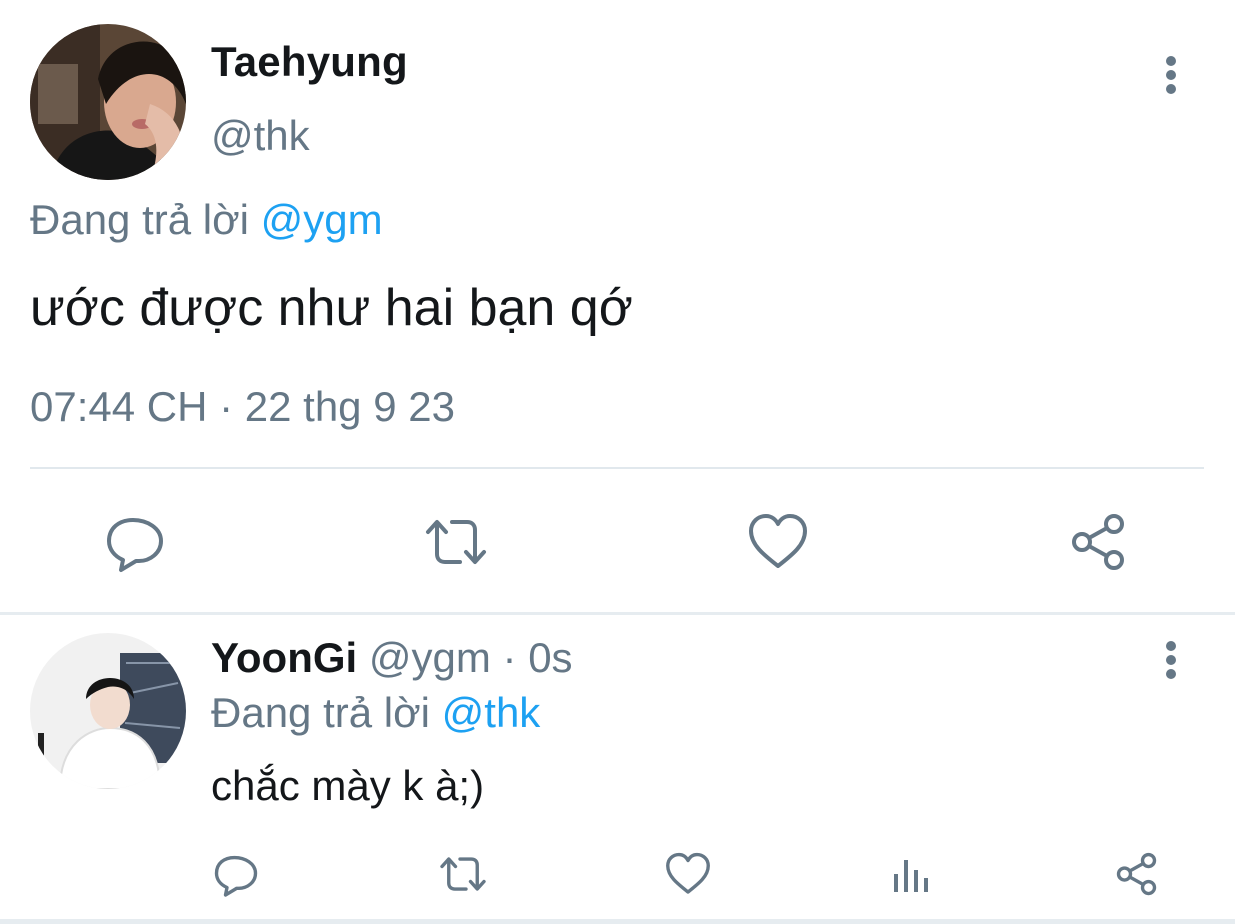  I want to click on reply-user-handle: @ygm, so click(430, 657).